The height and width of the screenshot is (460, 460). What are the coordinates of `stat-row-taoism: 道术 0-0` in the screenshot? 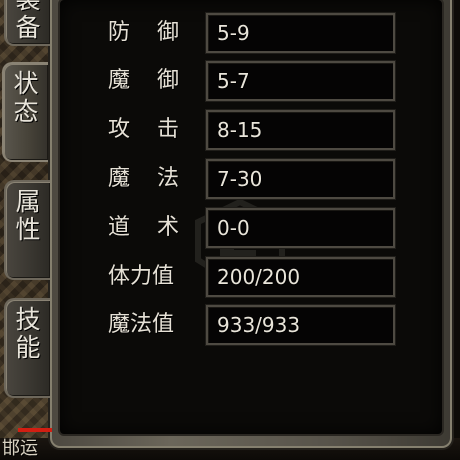 It's located at (251, 228).